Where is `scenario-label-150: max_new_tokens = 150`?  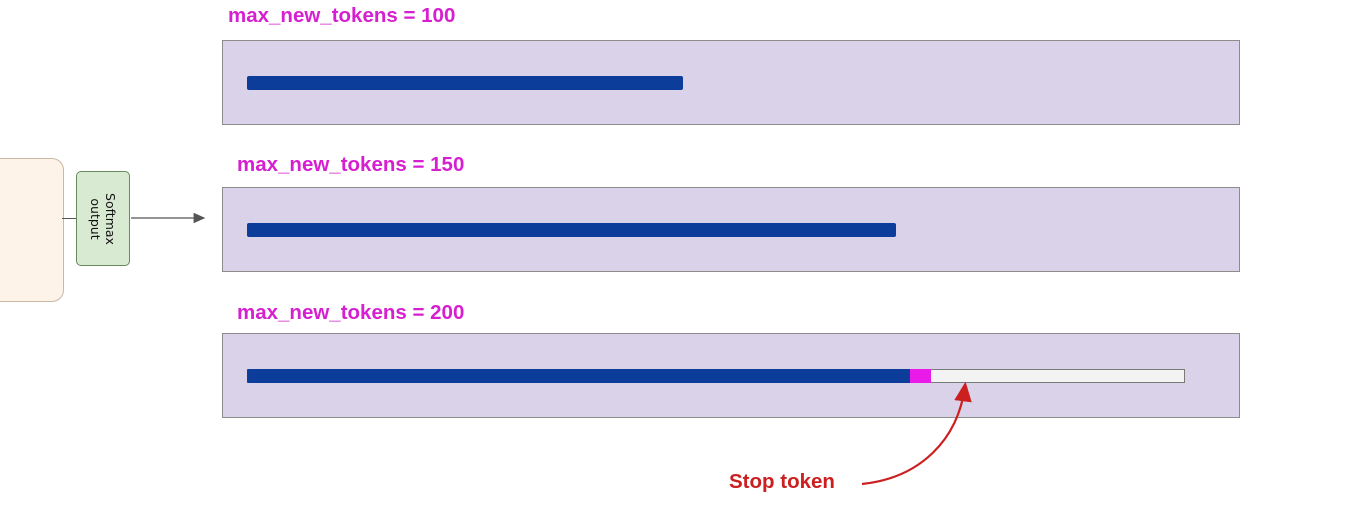
scenario-label-150: max_new_tokens = 150 is located at coordinates (351, 164).